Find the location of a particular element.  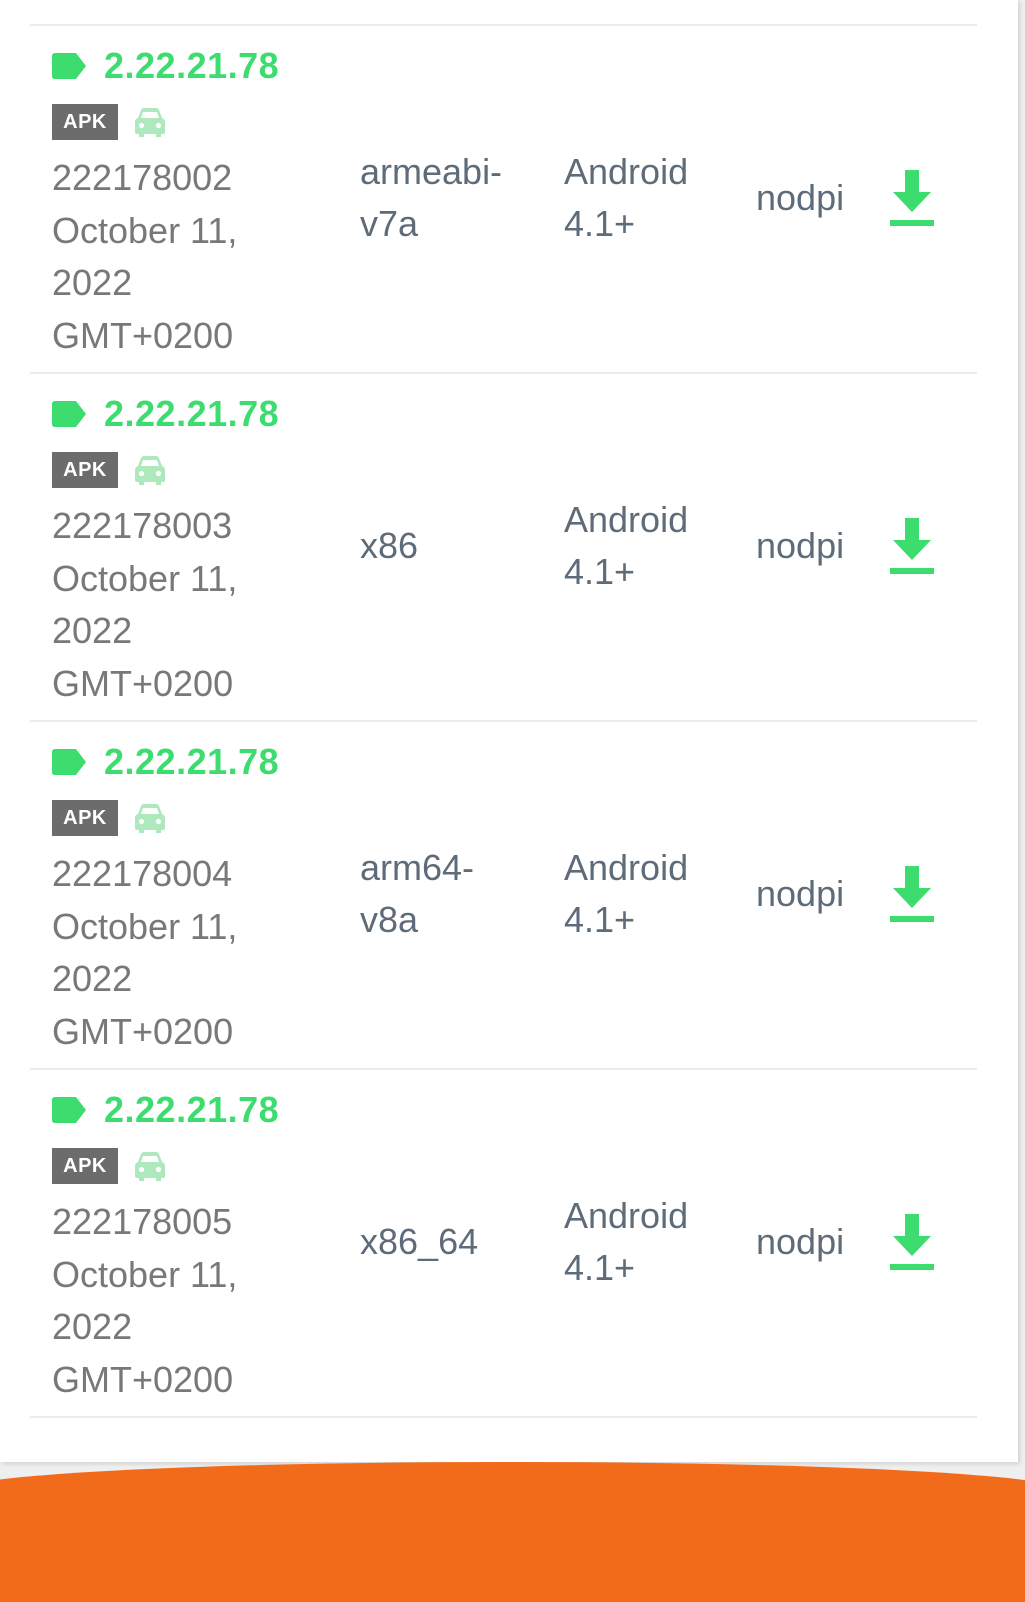

arch-line-1: x86_64 is located at coordinates (419, 1241).